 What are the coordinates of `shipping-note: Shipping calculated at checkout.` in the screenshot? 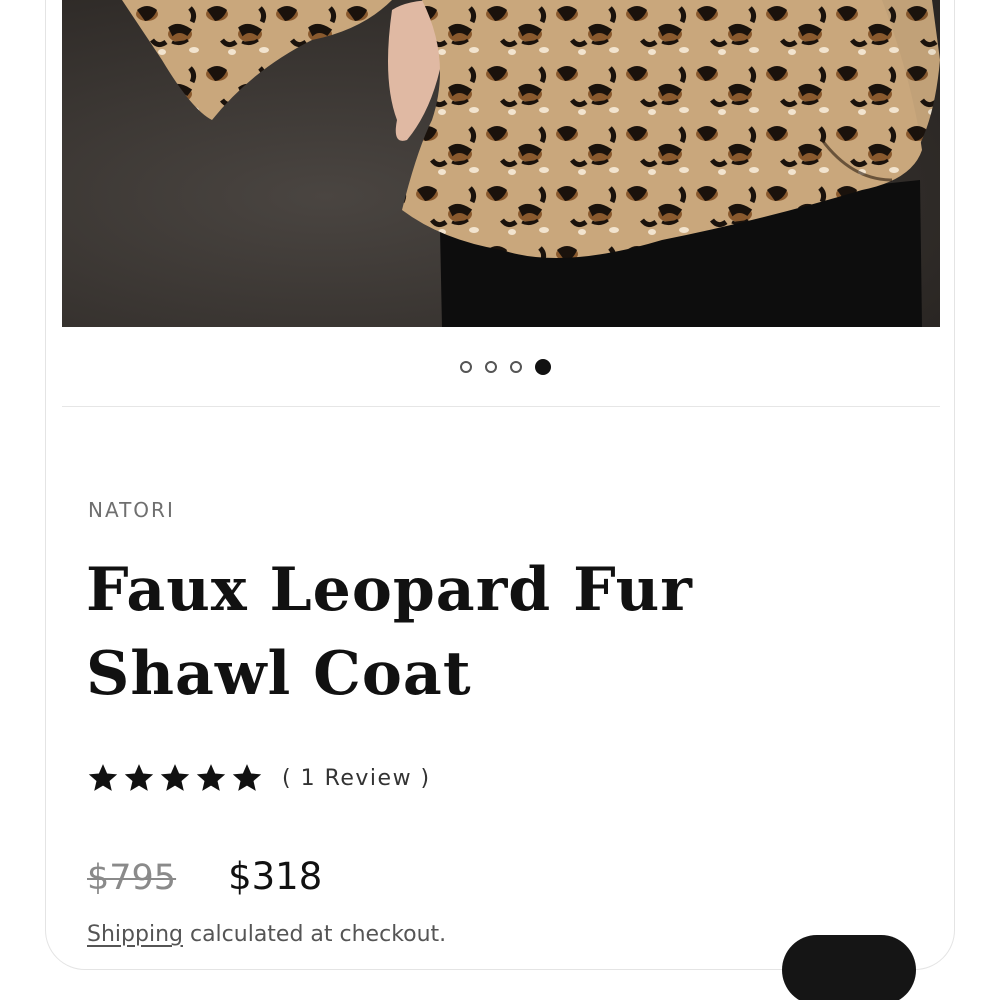 It's located at (266, 934).